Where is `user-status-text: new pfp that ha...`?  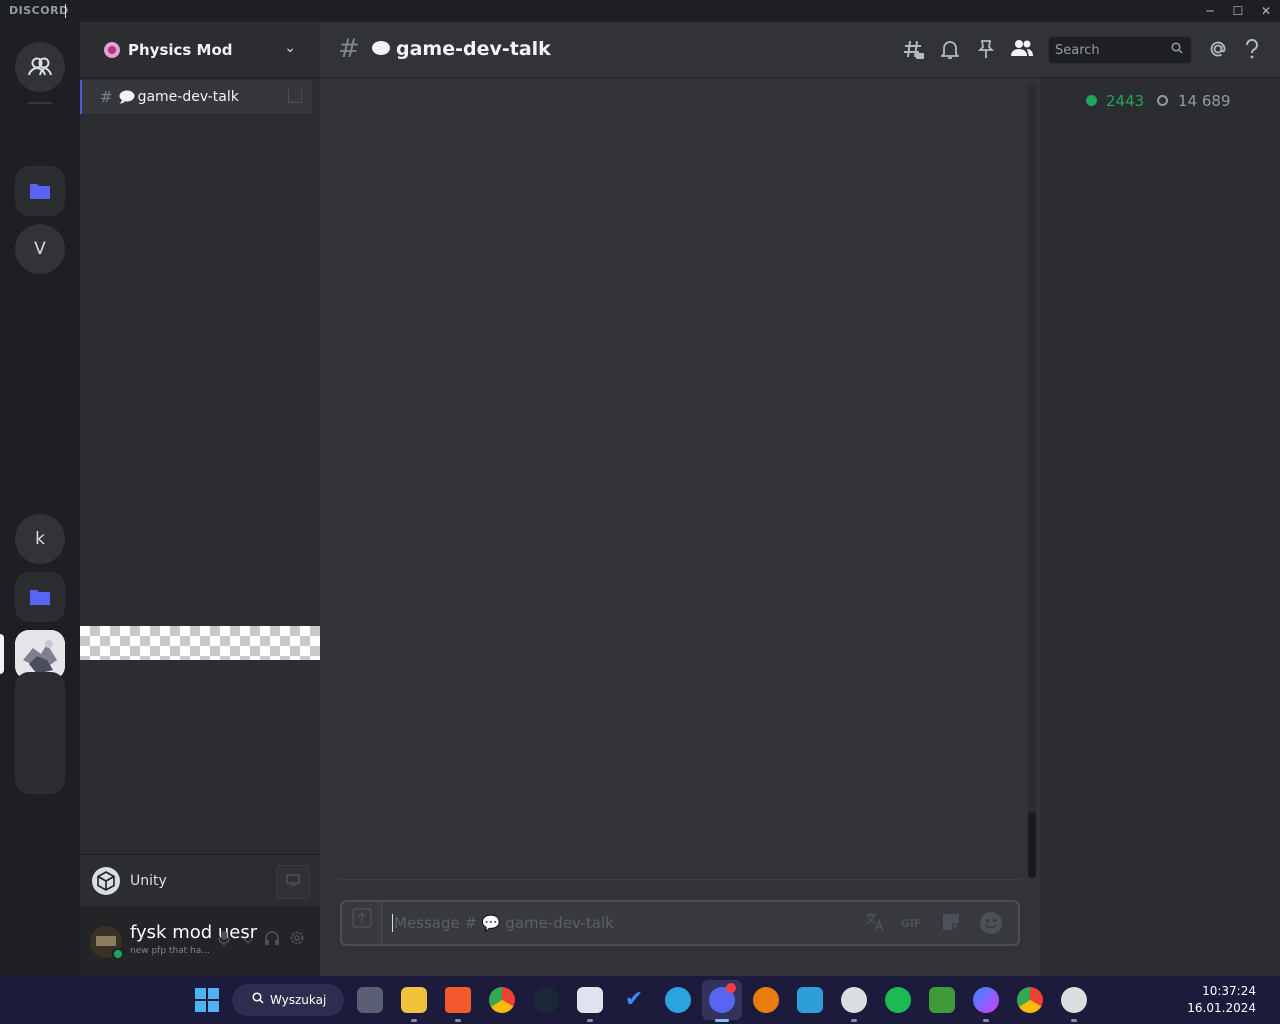 user-status-text: new pfp that ha... is located at coordinates (170, 951).